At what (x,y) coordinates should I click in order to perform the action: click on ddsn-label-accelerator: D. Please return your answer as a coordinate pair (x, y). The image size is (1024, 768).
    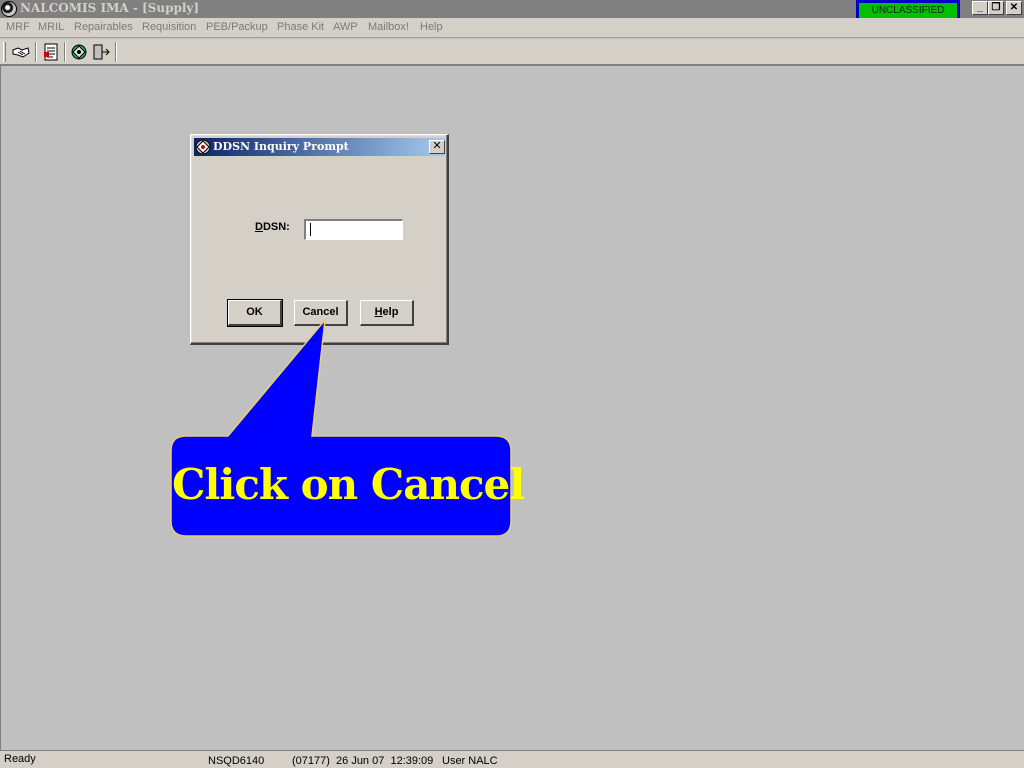
    Looking at the image, I should click on (259, 227).